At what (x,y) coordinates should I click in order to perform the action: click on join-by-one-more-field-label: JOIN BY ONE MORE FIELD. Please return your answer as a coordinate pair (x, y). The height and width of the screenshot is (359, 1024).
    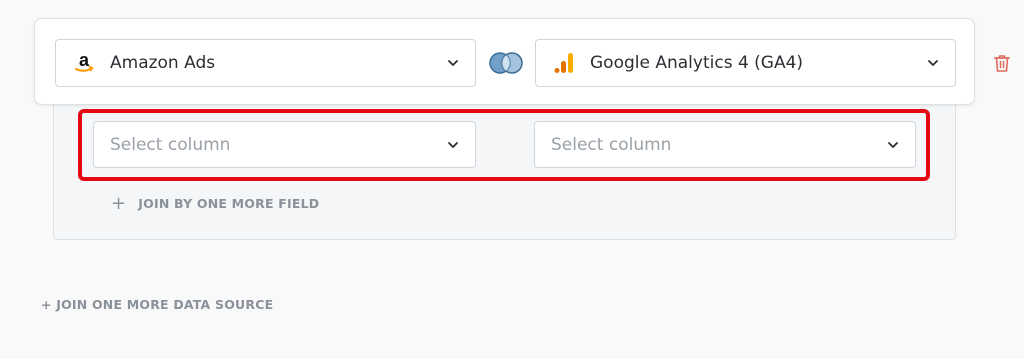
    Looking at the image, I should click on (229, 203).